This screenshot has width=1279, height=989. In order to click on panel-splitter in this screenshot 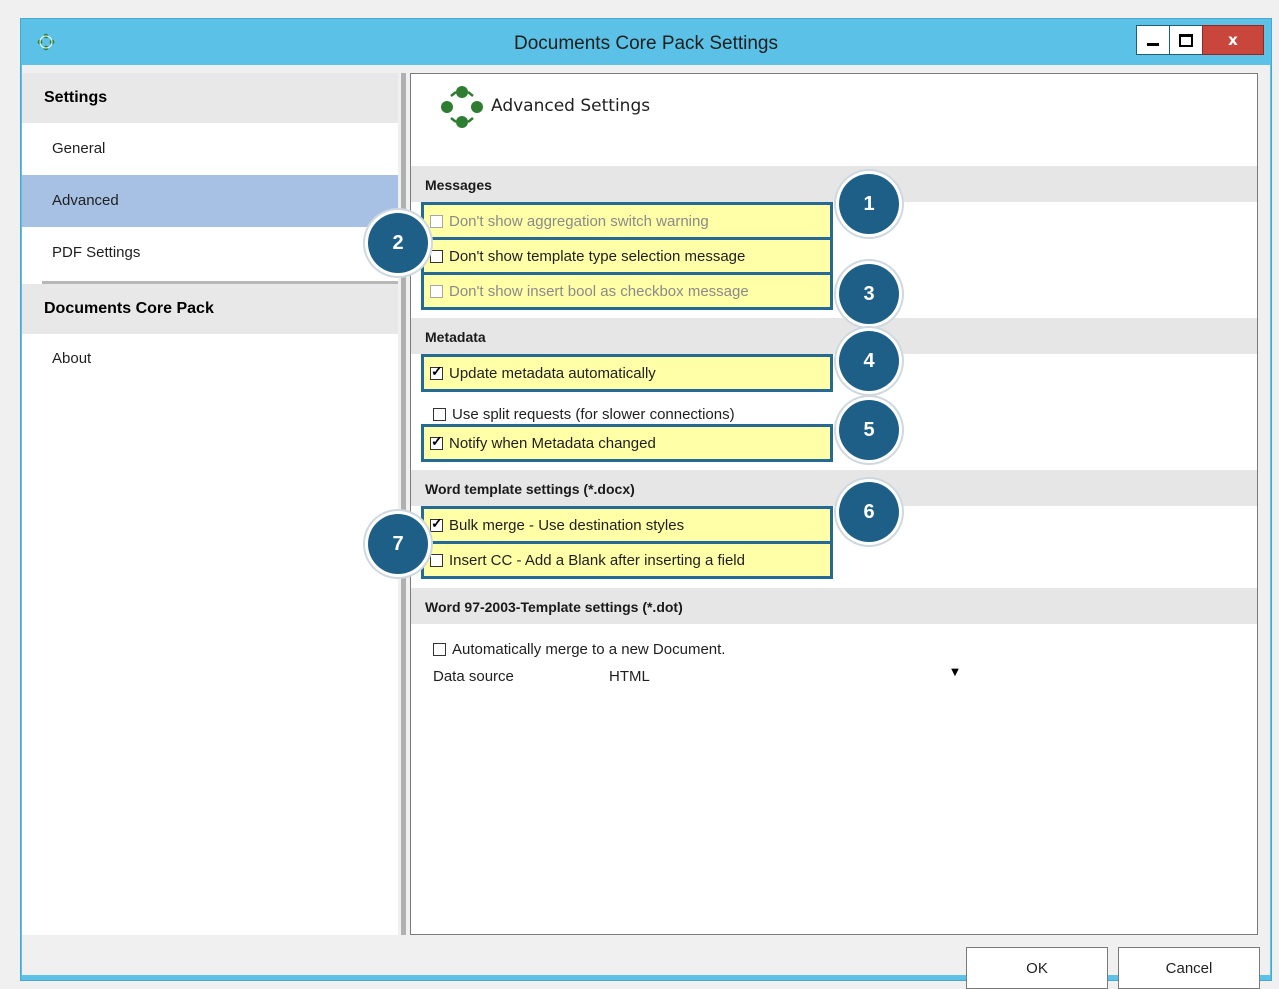, I will do `click(403, 504)`.